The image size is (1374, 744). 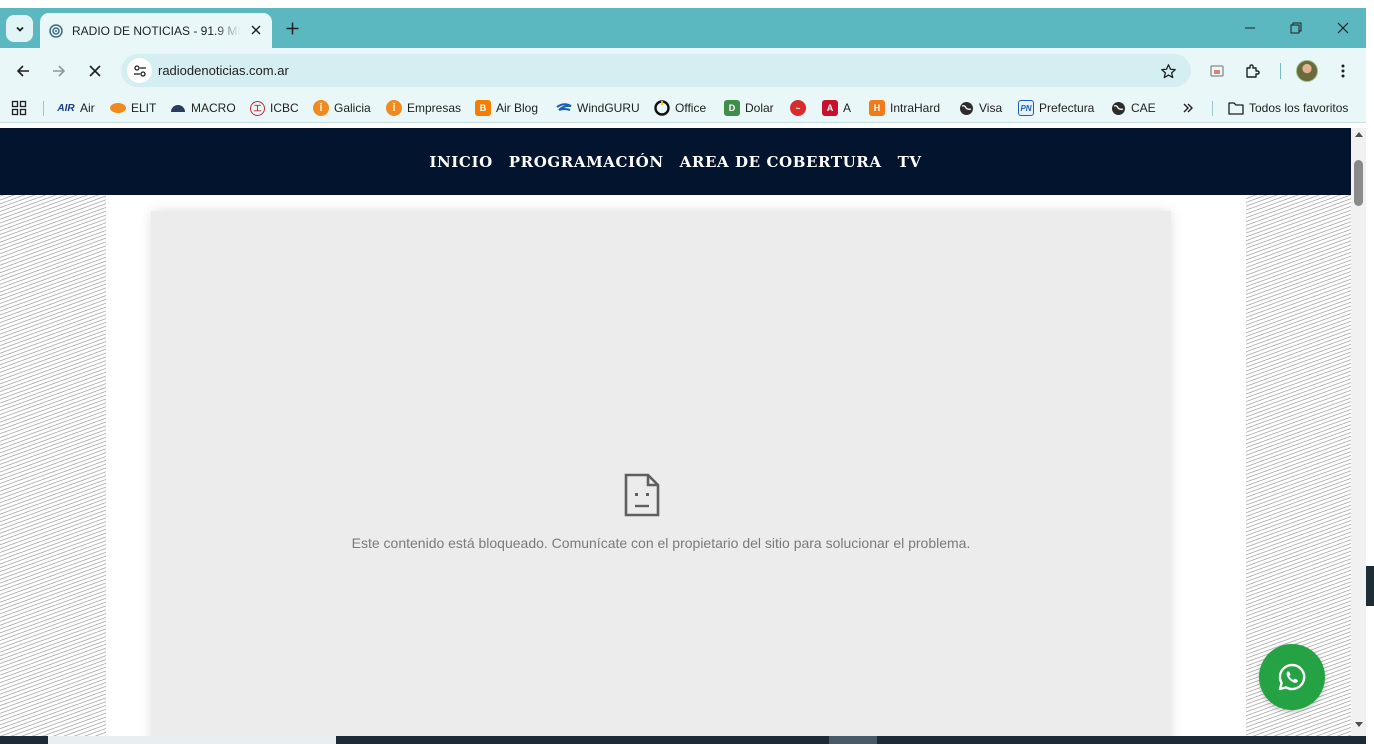 What do you see at coordinates (830, 108) in the screenshot?
I see `pdf-icon: A` at bounding box center [830, 108].